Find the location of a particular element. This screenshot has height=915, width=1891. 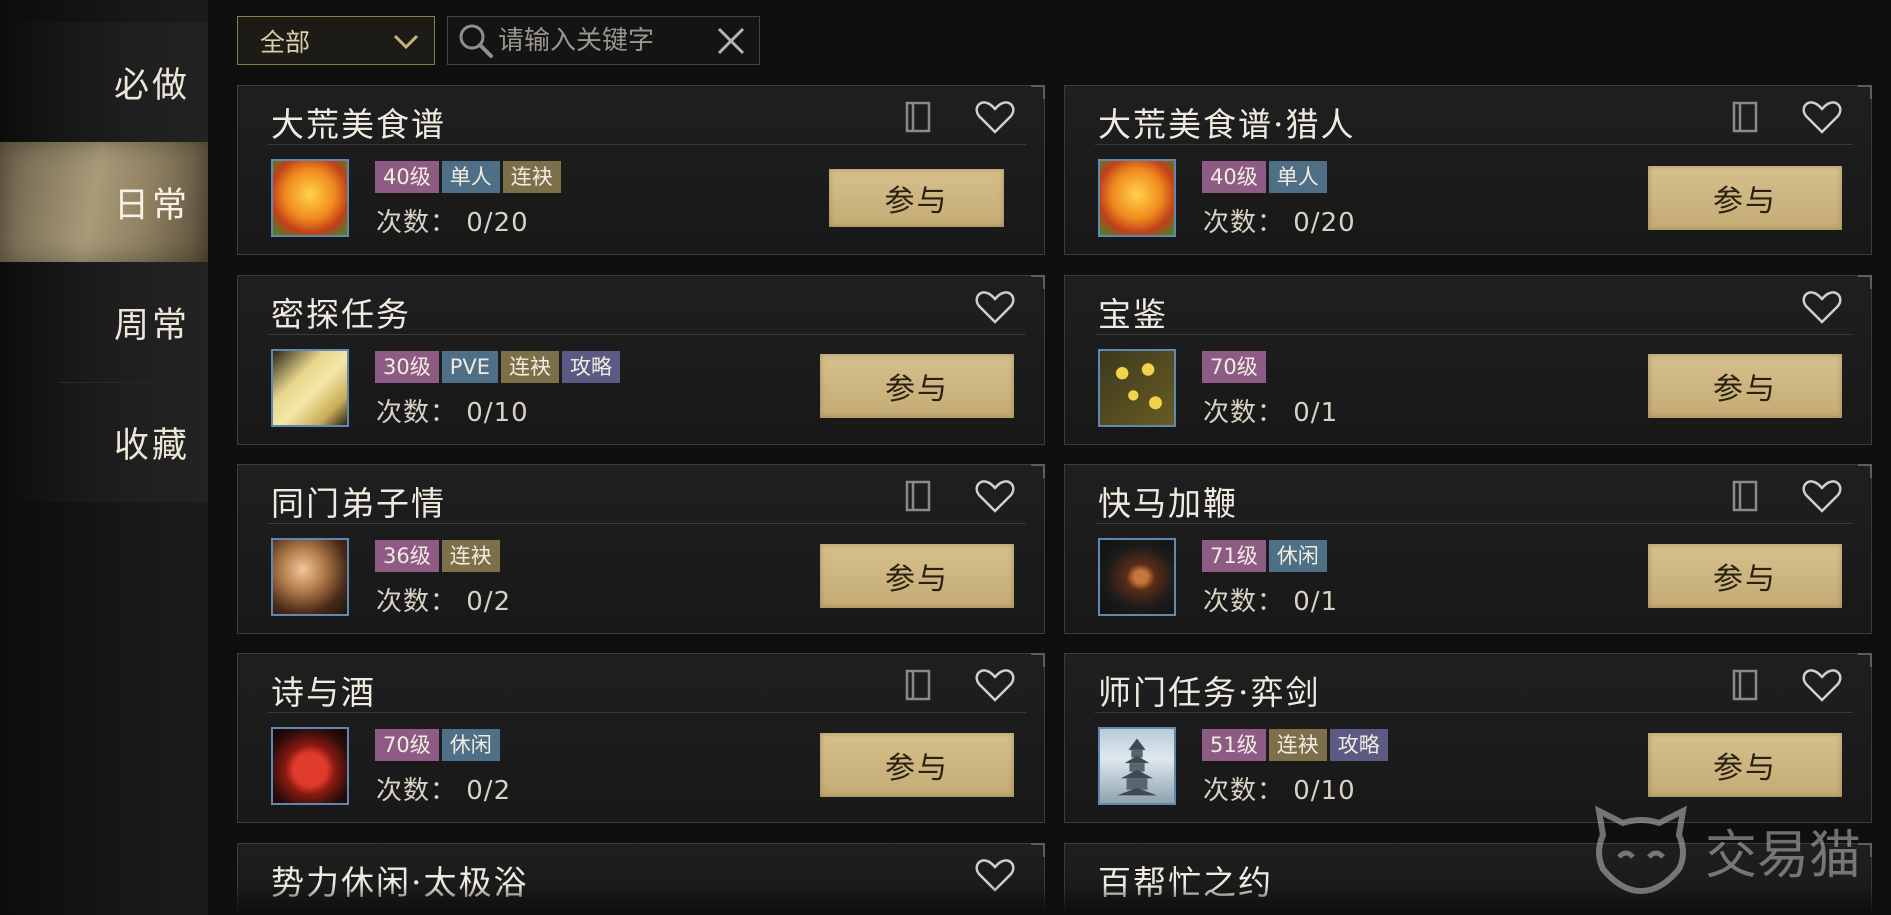

activity-card: 大荒美食谱 40级 单人 连袂 次数： 0/20 参与 is located at coordinates (641, 170).